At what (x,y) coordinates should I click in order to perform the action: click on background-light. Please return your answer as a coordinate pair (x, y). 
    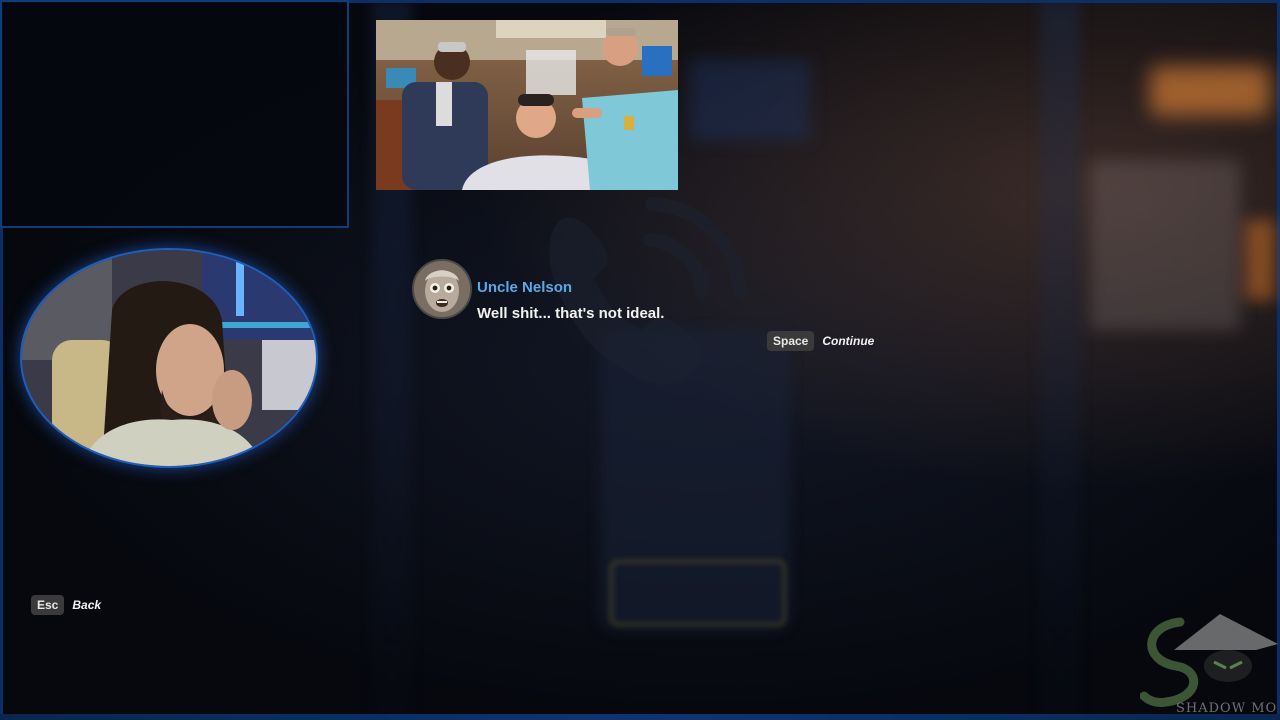
    Looking at the image, I should click on (1260, 260).